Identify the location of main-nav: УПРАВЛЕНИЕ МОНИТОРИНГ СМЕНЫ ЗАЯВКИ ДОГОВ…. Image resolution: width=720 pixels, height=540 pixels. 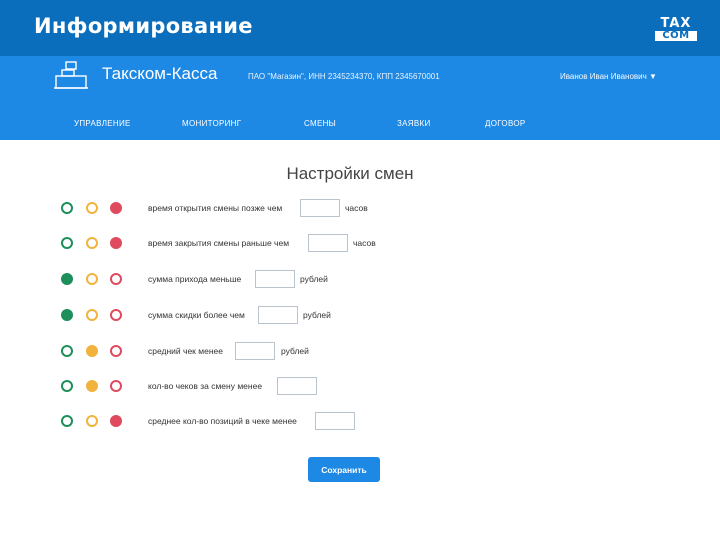
(360, 125).